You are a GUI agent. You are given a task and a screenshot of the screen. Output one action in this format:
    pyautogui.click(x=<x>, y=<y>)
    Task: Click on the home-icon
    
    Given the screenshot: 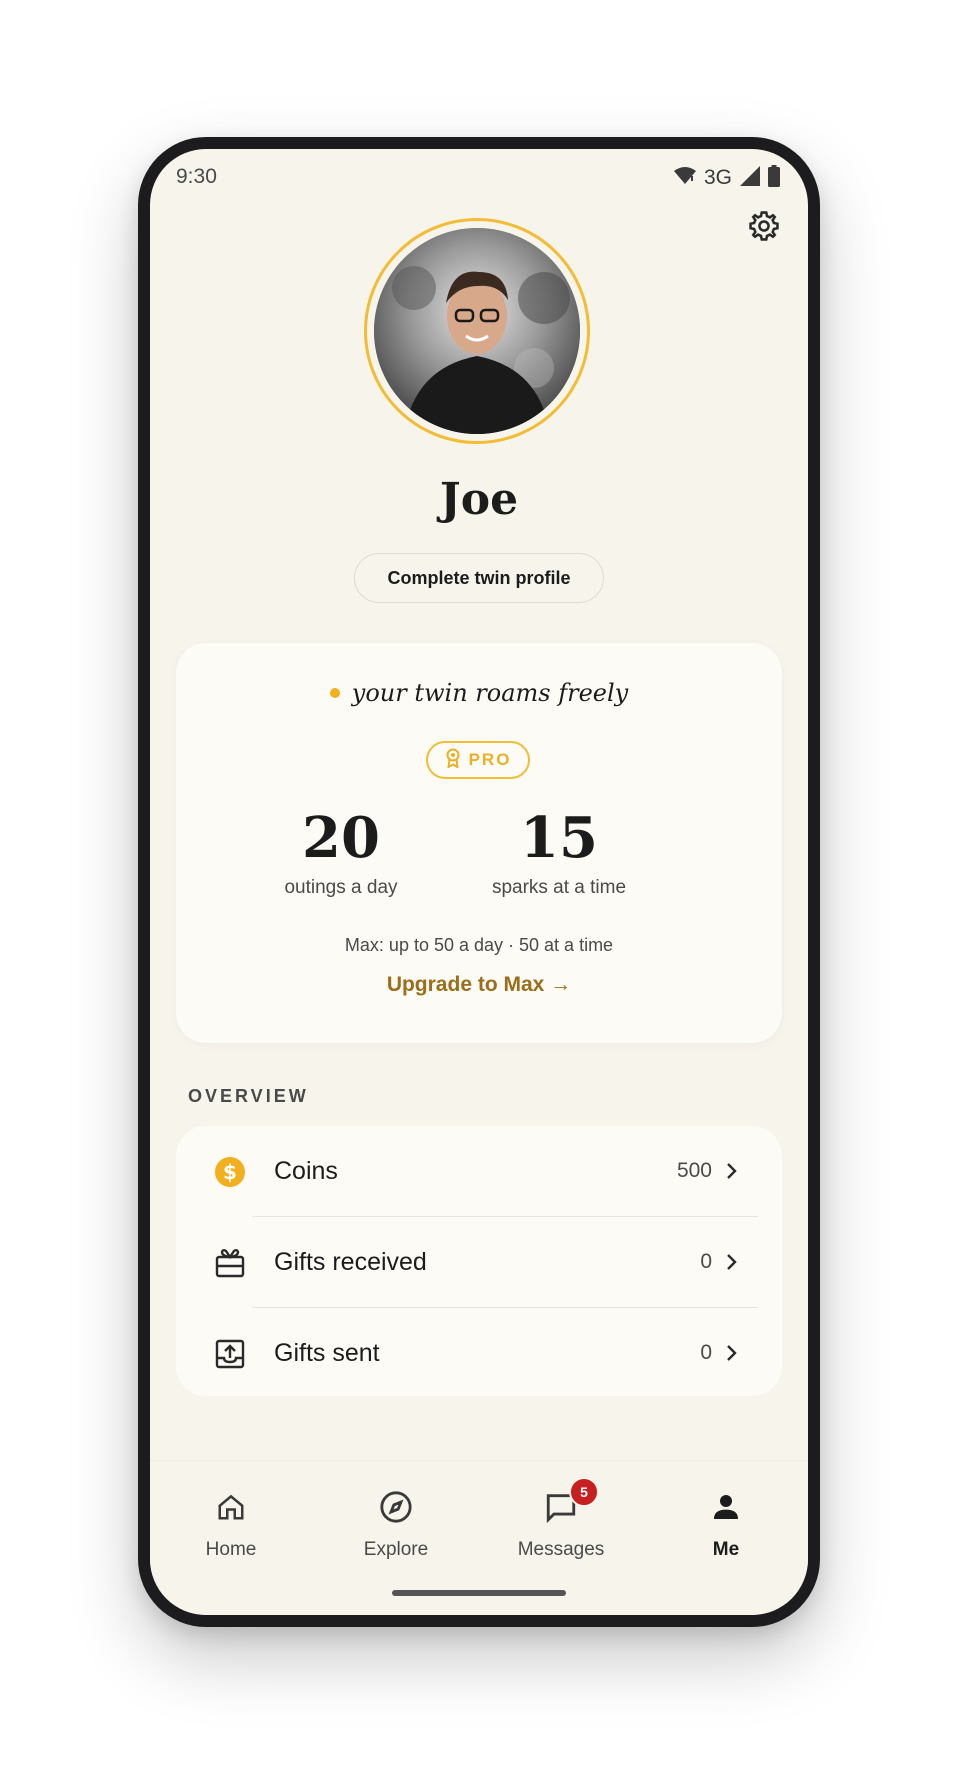 What is the action you would take?
    pyautogui.click(x=231, y=1507)
    